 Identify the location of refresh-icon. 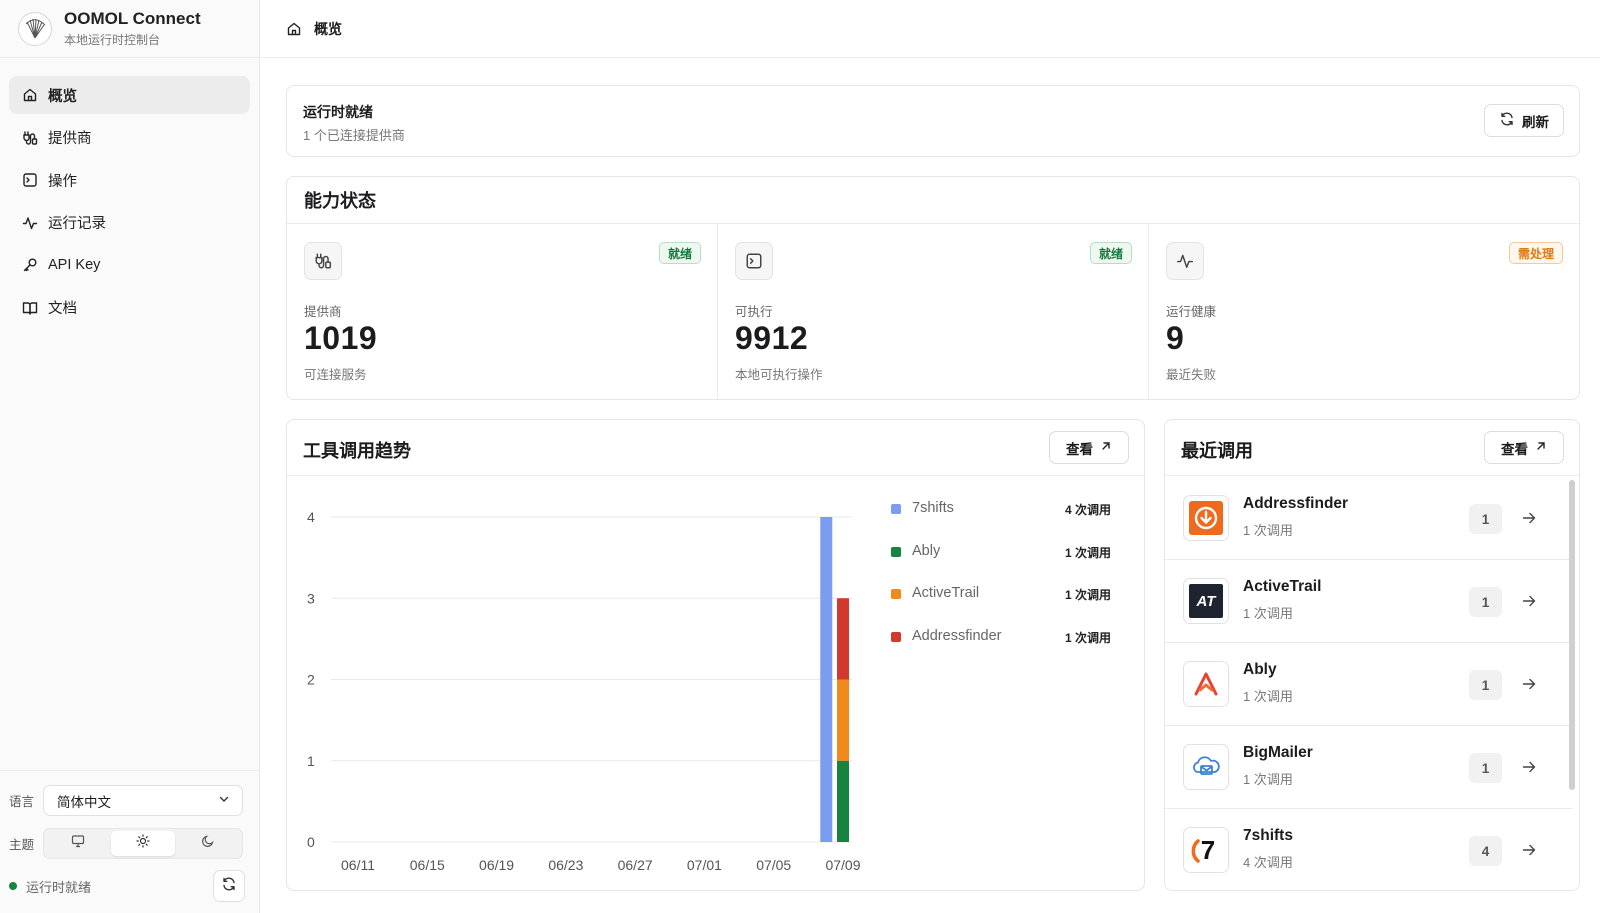
(229, 886).